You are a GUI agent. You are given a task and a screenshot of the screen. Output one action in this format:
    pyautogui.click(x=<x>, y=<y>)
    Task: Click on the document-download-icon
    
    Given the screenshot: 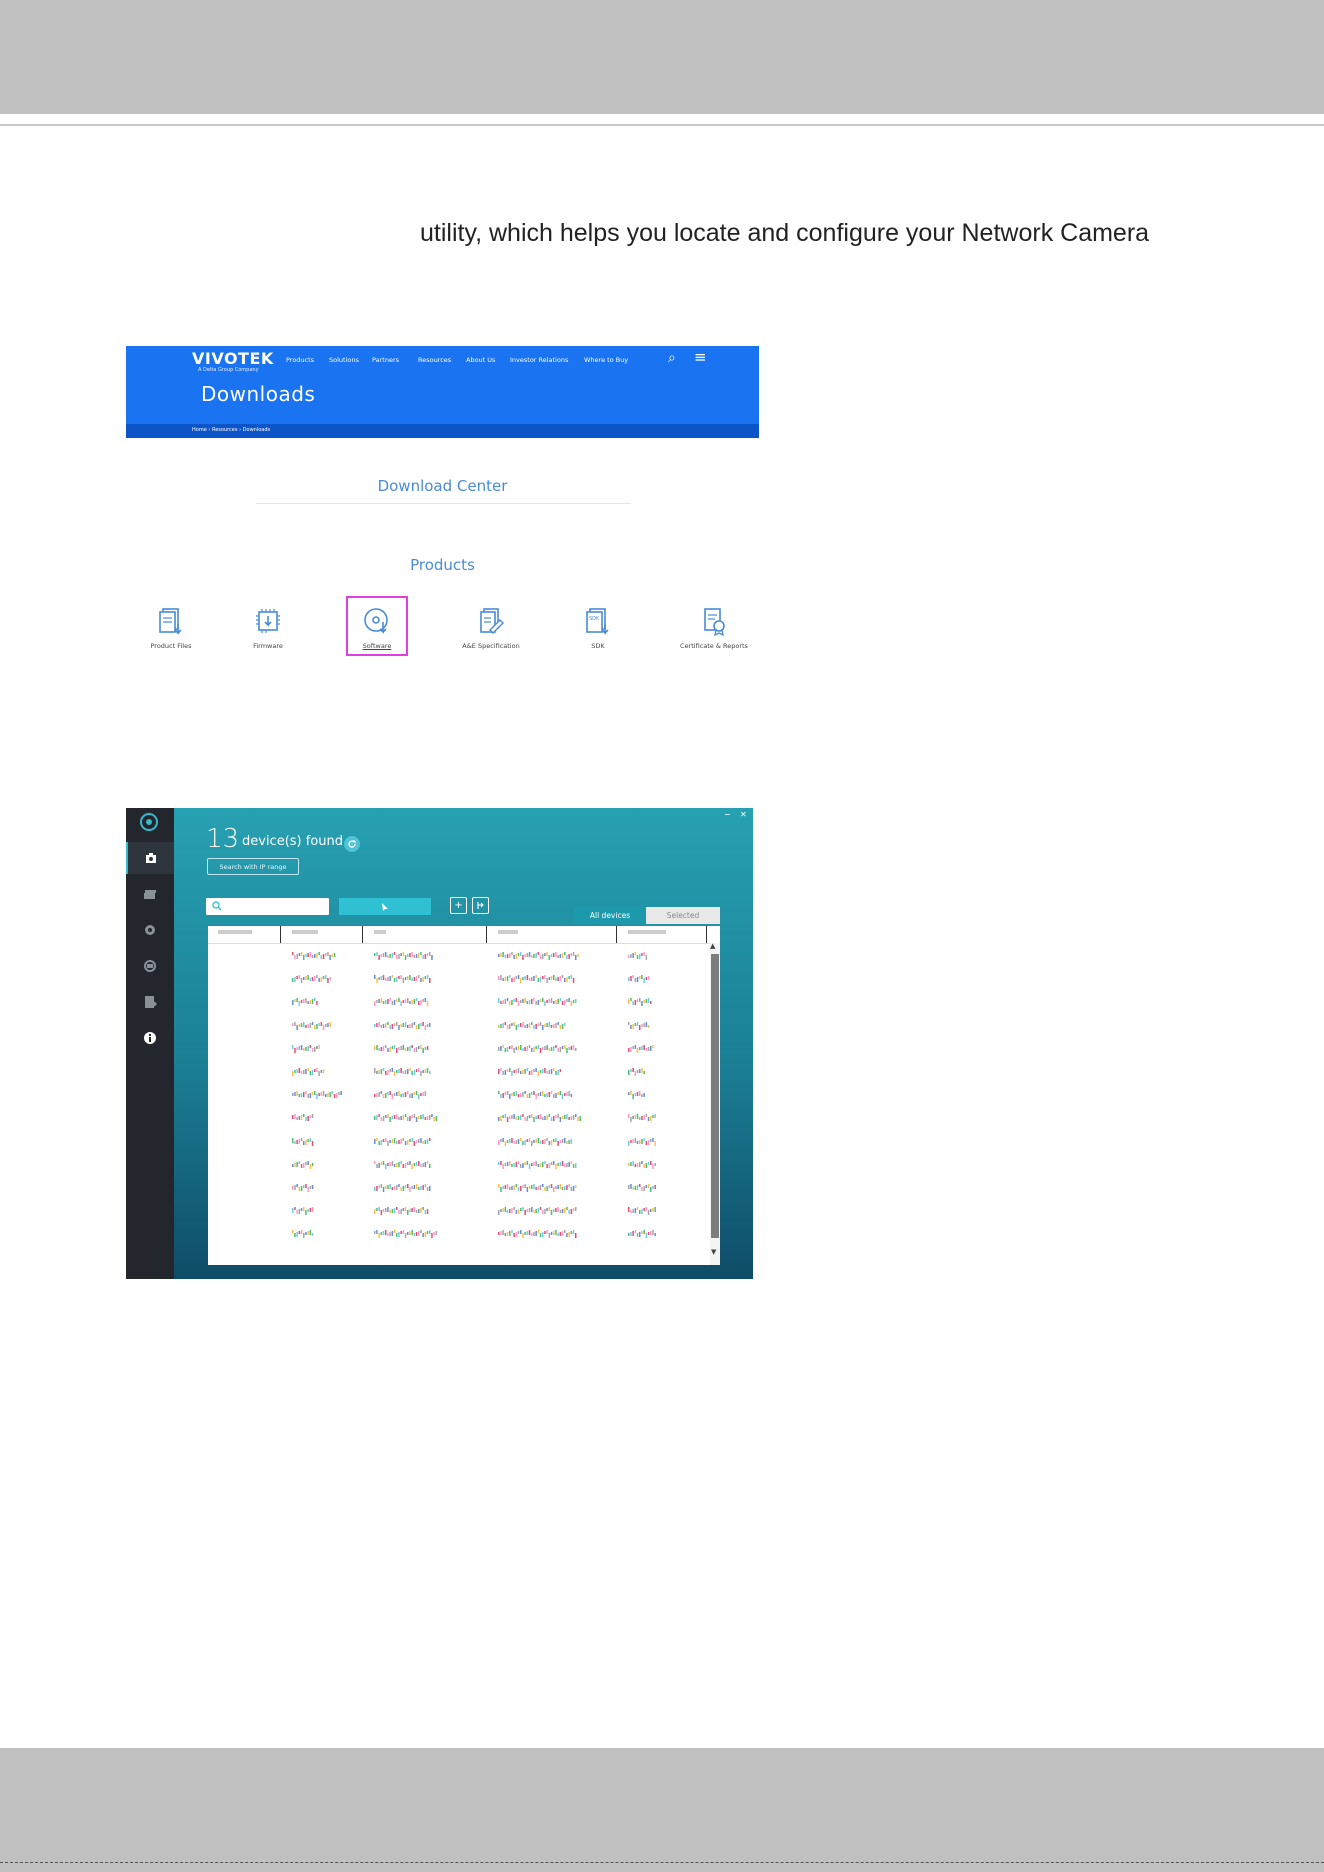 What is the action you would take?
    pyautogui.click(x=170, y=621)
    